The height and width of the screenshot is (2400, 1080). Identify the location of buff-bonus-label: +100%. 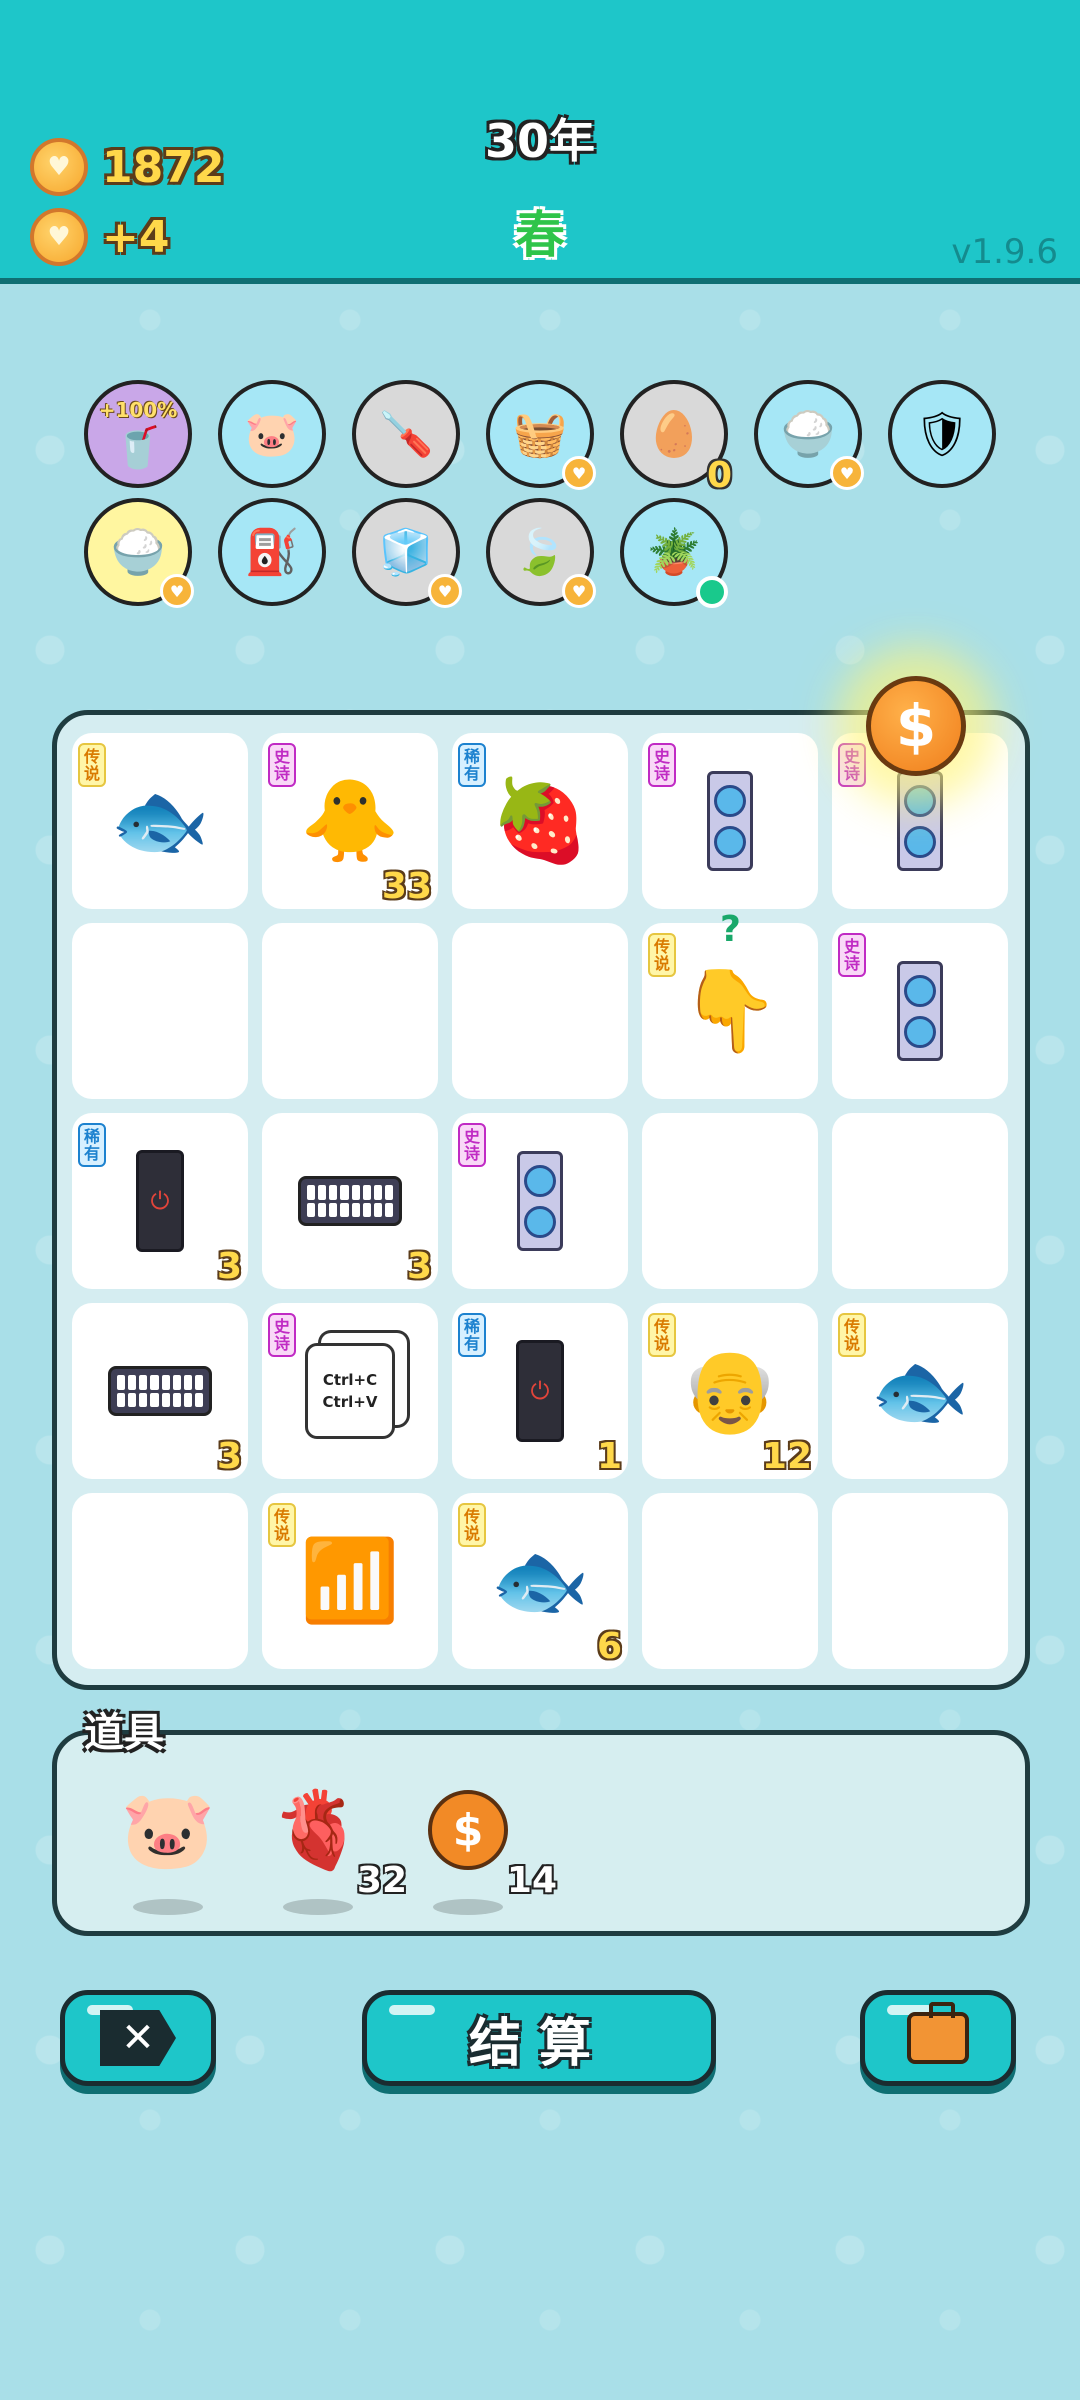
(138, 410).